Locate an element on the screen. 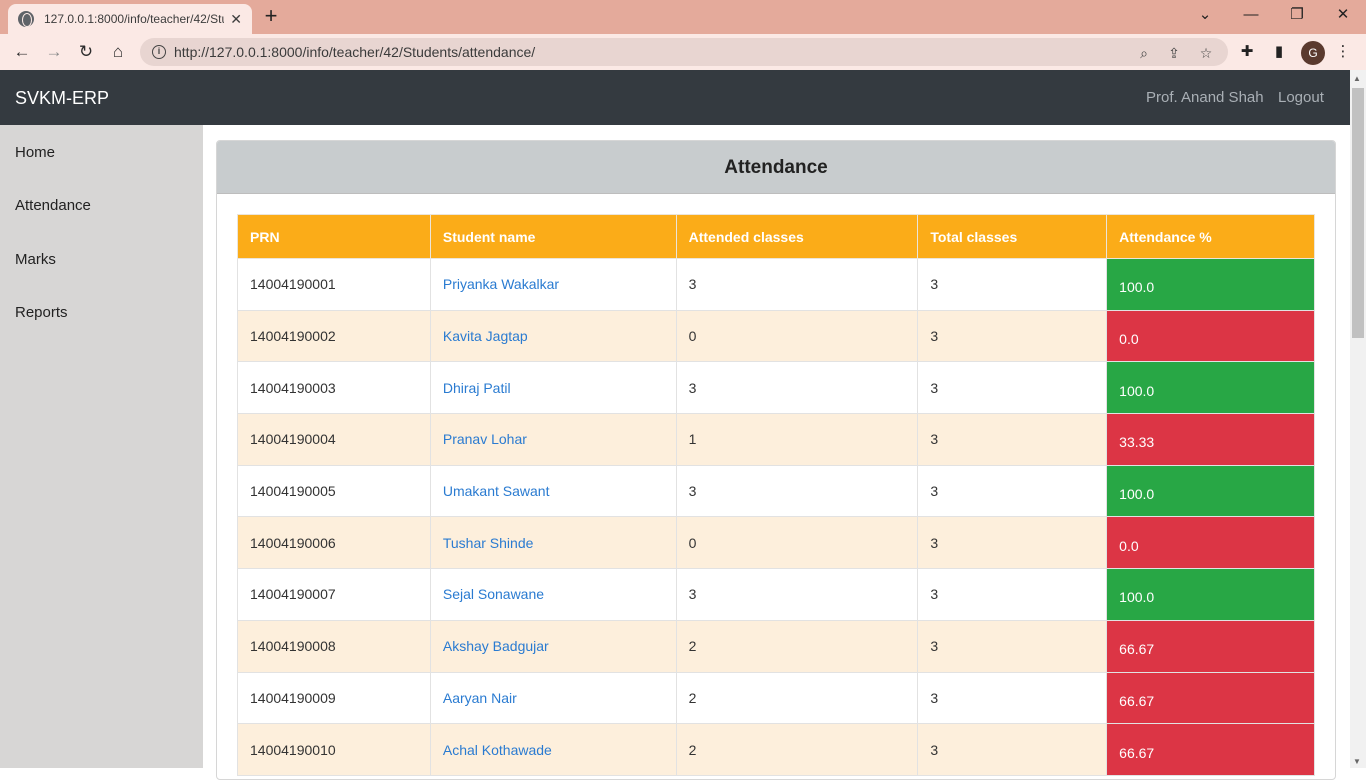 This screenshot has width=1366, height=780. minimize-button: — is located at coordinates (1251, 16).